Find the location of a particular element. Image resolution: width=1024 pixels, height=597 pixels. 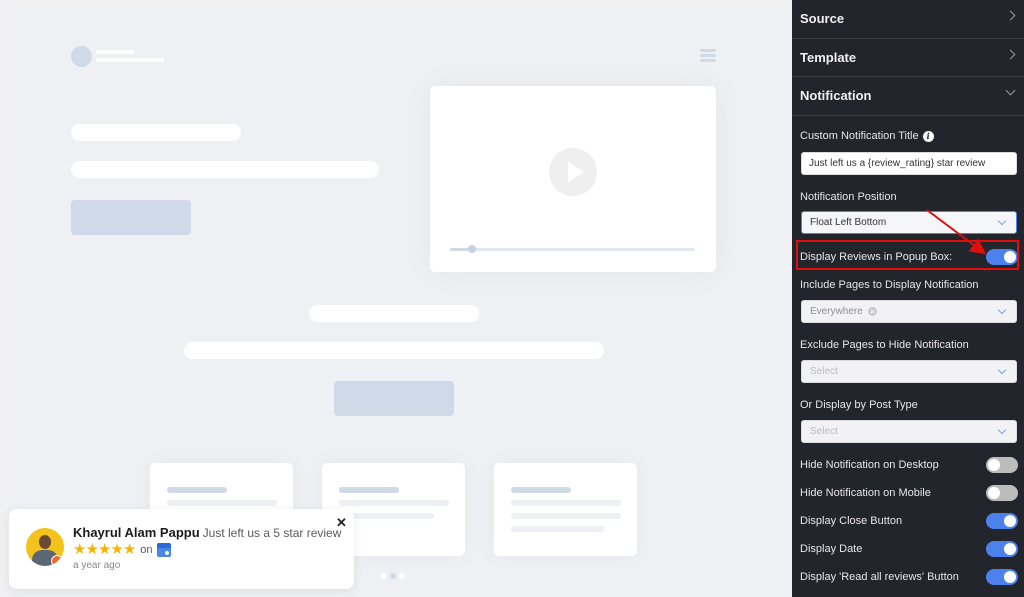

setting-toggle-row: Hide Notification on Desktop is located at coordinates (909, 465).